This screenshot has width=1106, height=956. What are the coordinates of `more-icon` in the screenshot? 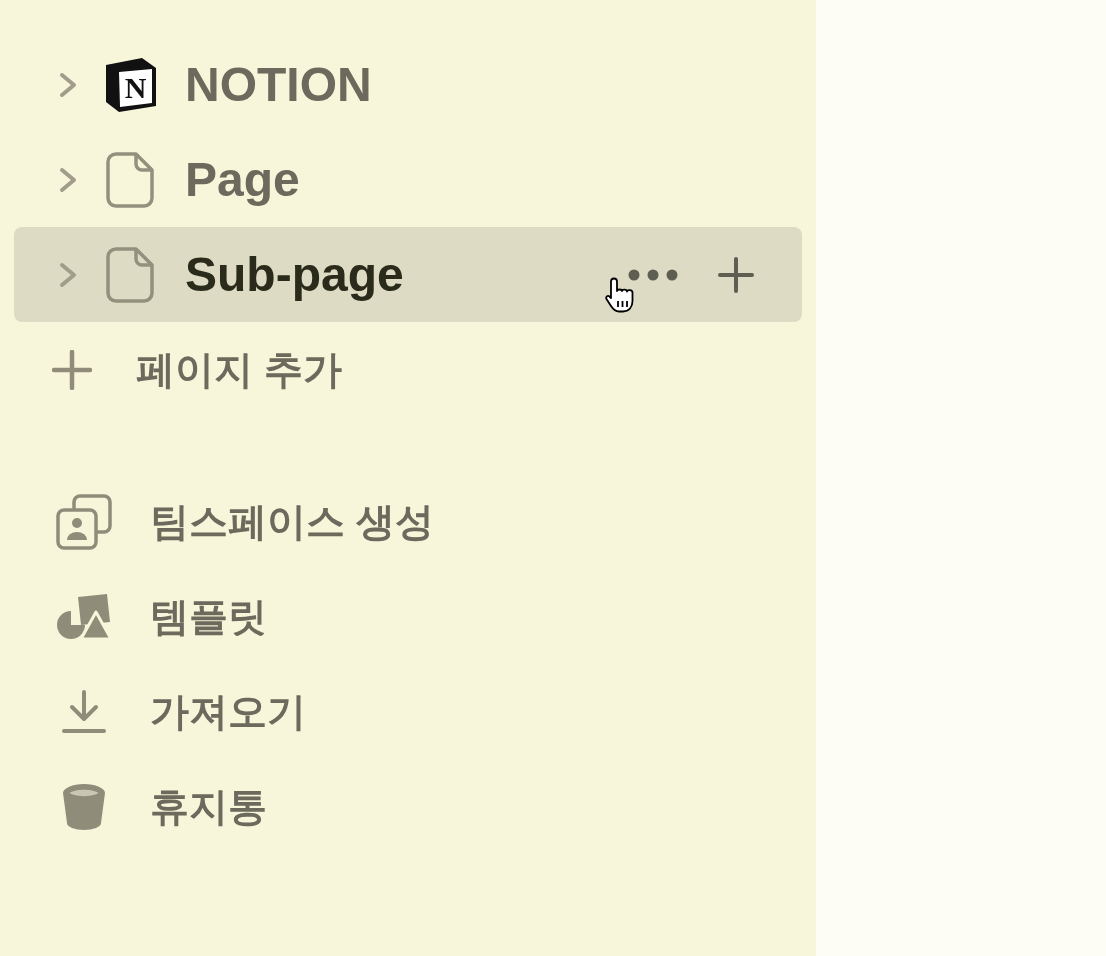 It's located at (653, 274).